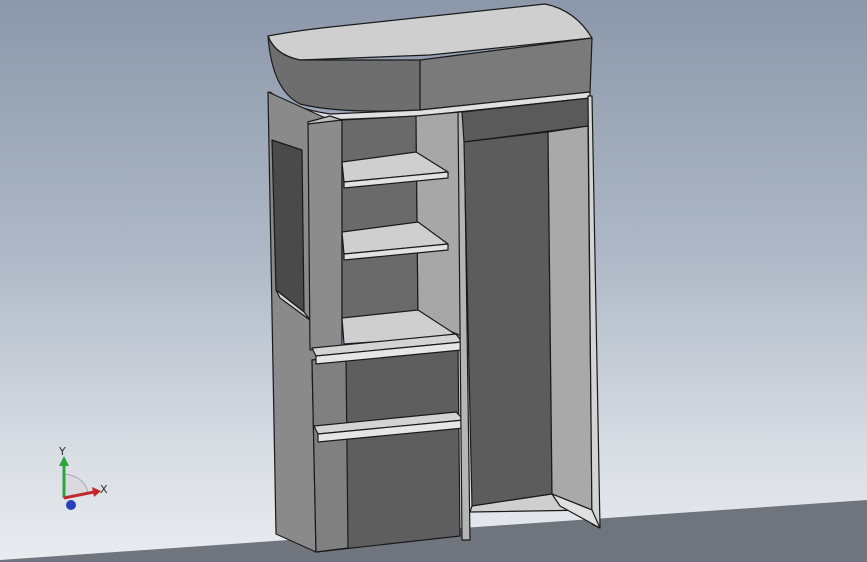 The height and width of the screenshot is (562, 867). What do you see at coordinates (439, 224) in the screenshot?
I see `shelf-bay-right-wall` at bounding box center [439, 224].